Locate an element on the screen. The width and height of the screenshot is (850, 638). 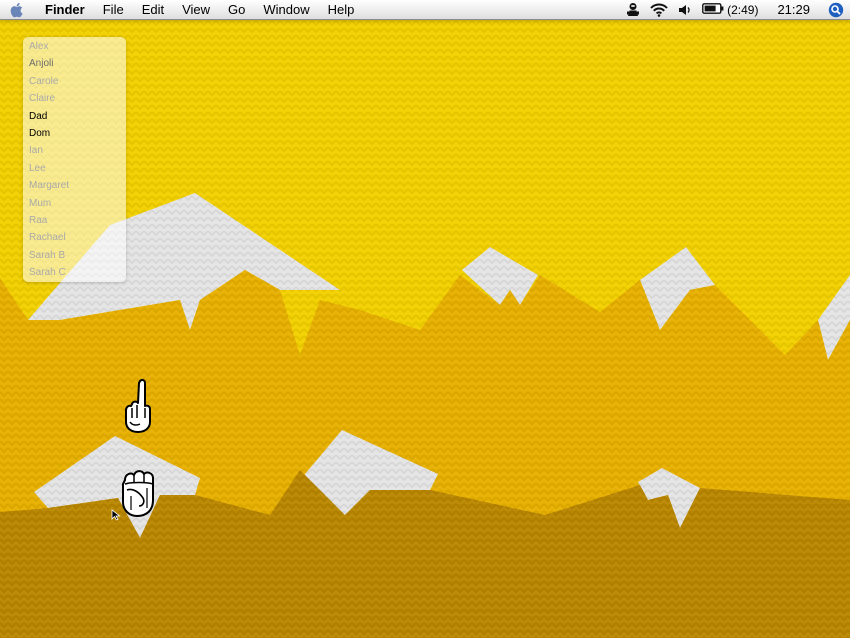
menu-clock: 21:29 is located at coordinates (792, 9).